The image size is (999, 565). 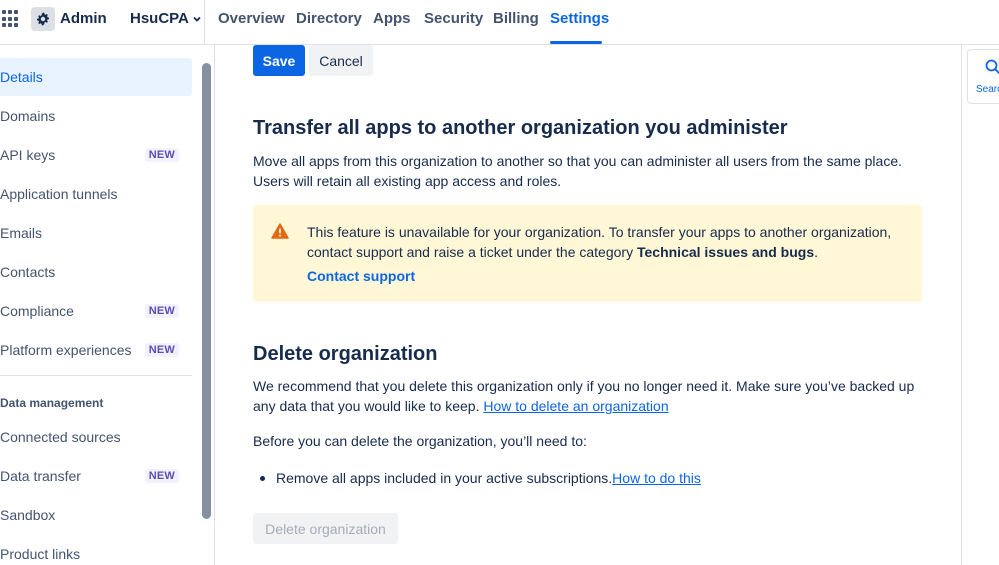 I want to click on sidebar-item-label: Domains, so click(x=28, y=116).